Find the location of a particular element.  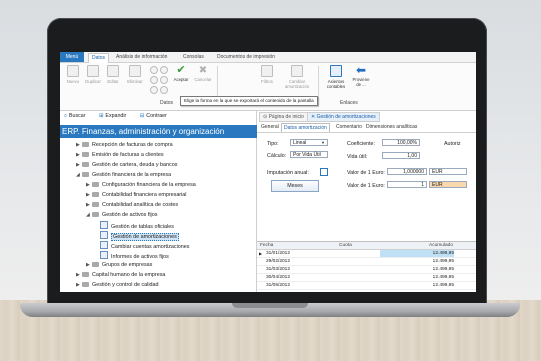

subtab-analytic-dimensions: Dimensiones analíticas is located at coordinates (391, 127).